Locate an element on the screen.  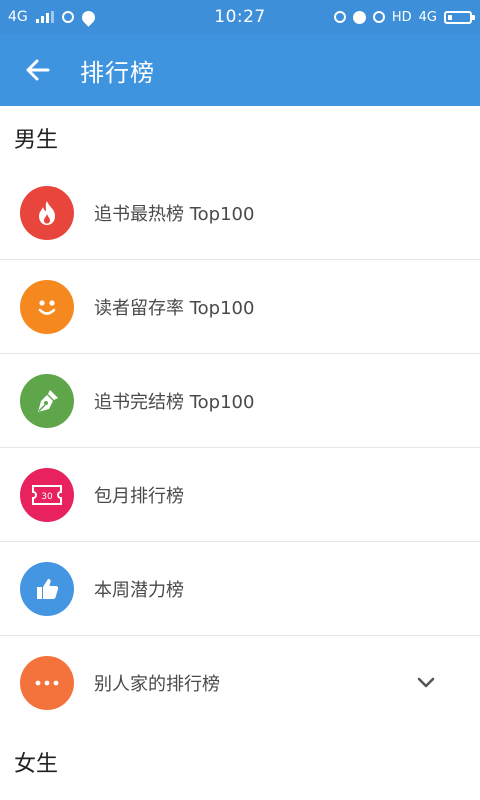
list-item-others-rank: 别人家的排行榜 is located at coordinates (240, 683).